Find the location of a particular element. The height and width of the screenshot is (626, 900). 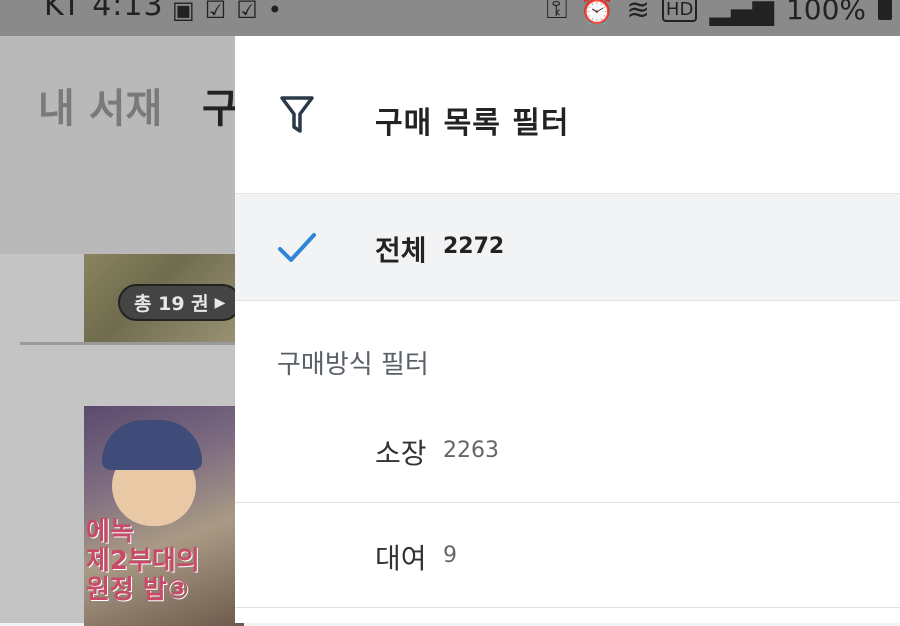

status-bar: KT 4:13 ▣ ☑ ☑ • ⚿ ⏰ ≋ HD ▂▄▆ 100% is located at coordinates (450, 18).